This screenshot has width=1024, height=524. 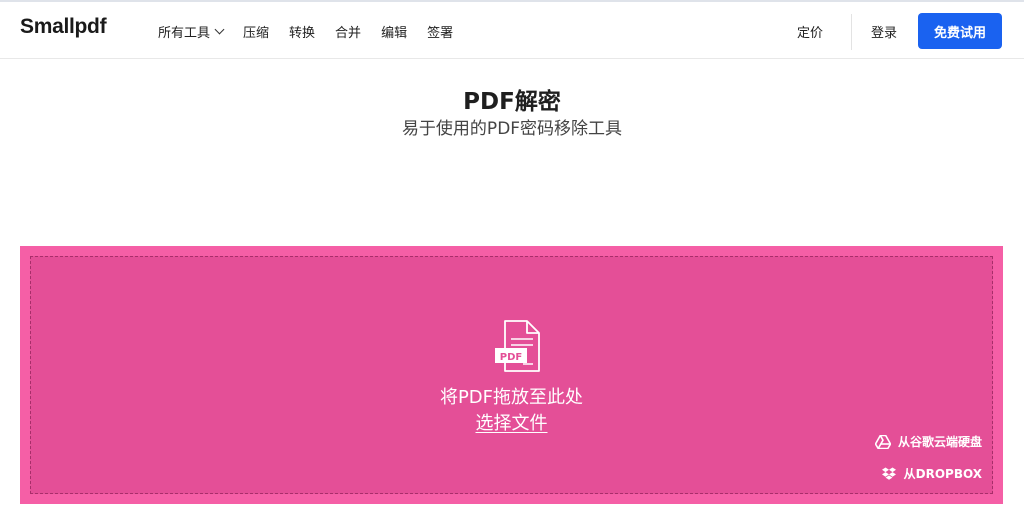 I want to click on nav-convert: 转换, so click(x=302, y=31).